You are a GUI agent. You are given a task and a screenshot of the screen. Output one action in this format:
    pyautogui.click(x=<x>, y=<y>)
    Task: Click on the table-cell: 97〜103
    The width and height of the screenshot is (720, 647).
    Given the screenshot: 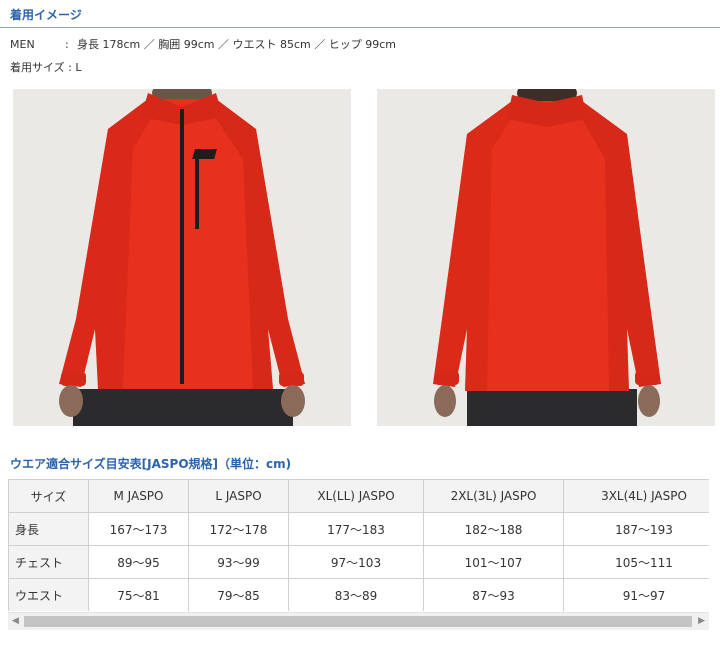 What is the action you would take?
    pyautogui.click(x=356, y=562)
    